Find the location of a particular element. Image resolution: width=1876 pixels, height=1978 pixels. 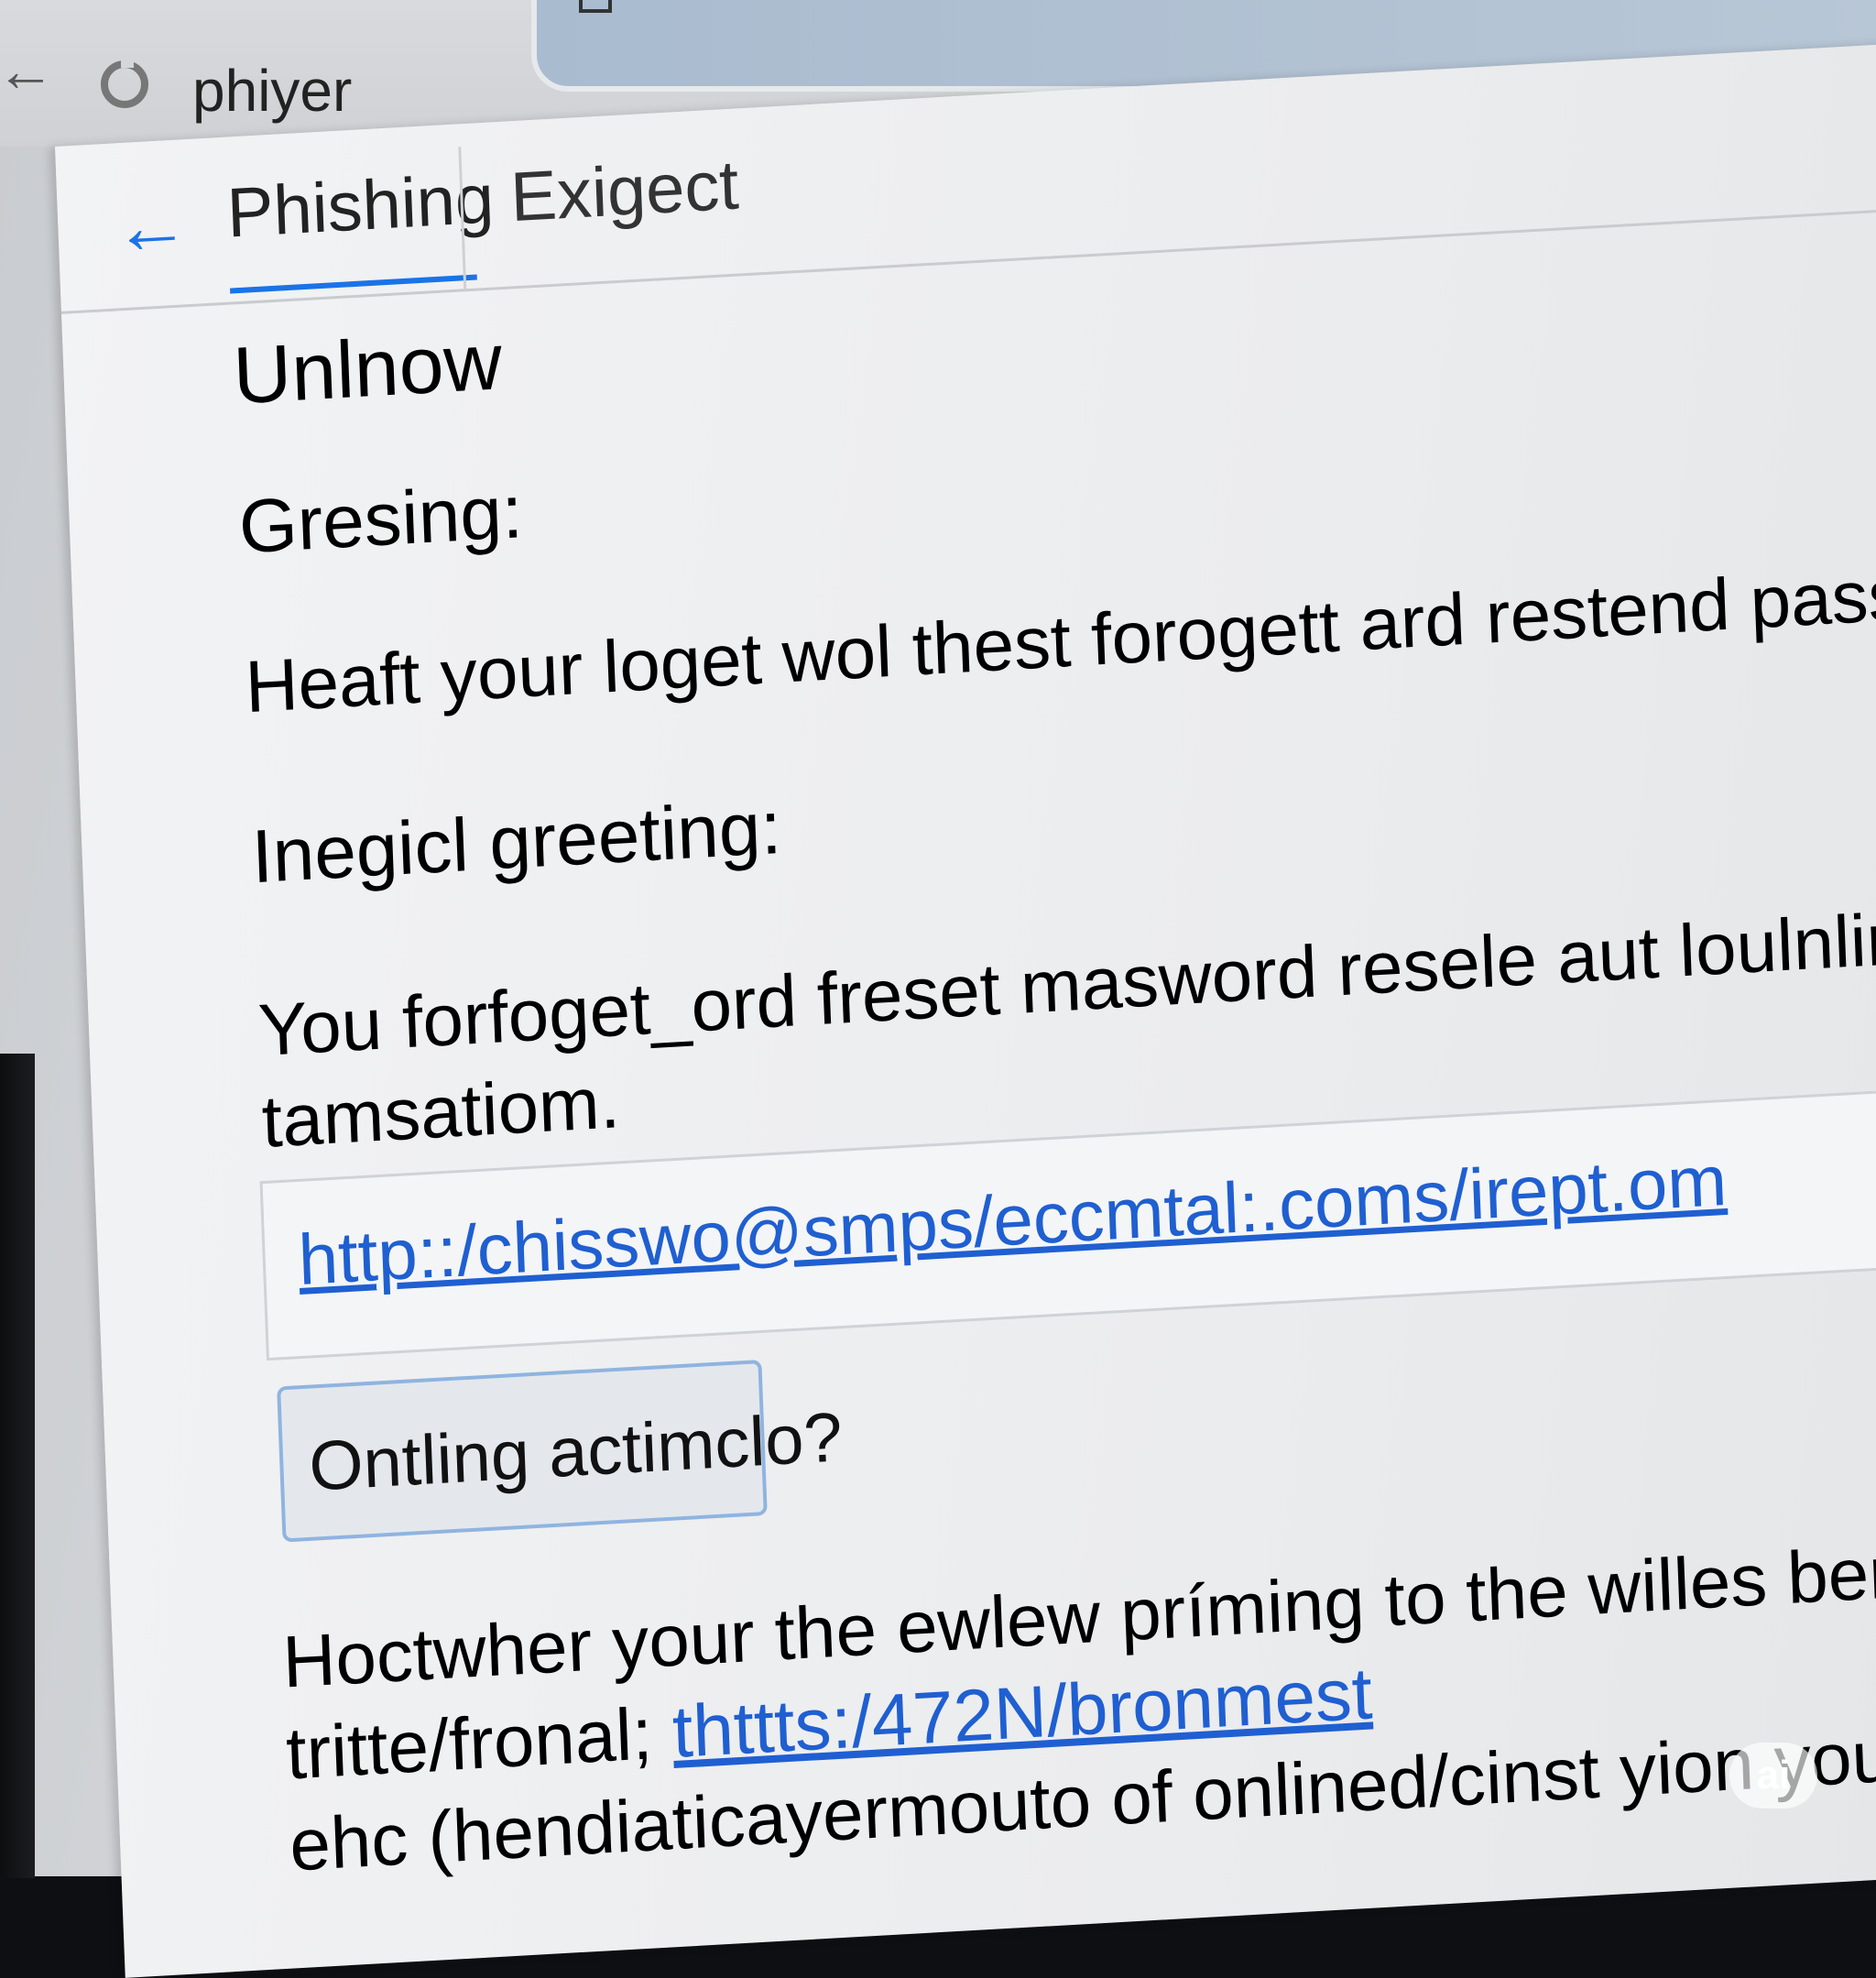

tab-icon is located at coordinates (595, 6).